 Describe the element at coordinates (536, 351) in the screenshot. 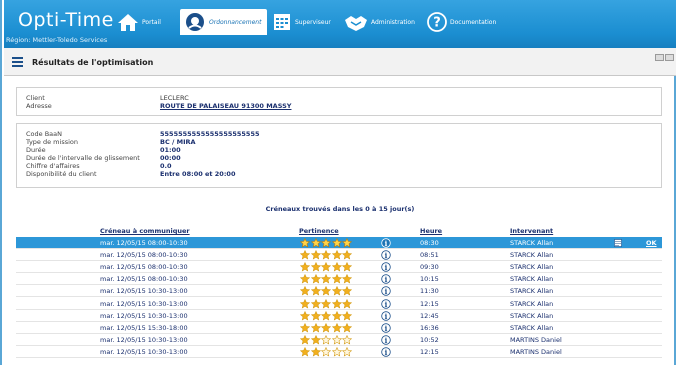

I see `technician-cell: MARTINS Daniel` at that location.